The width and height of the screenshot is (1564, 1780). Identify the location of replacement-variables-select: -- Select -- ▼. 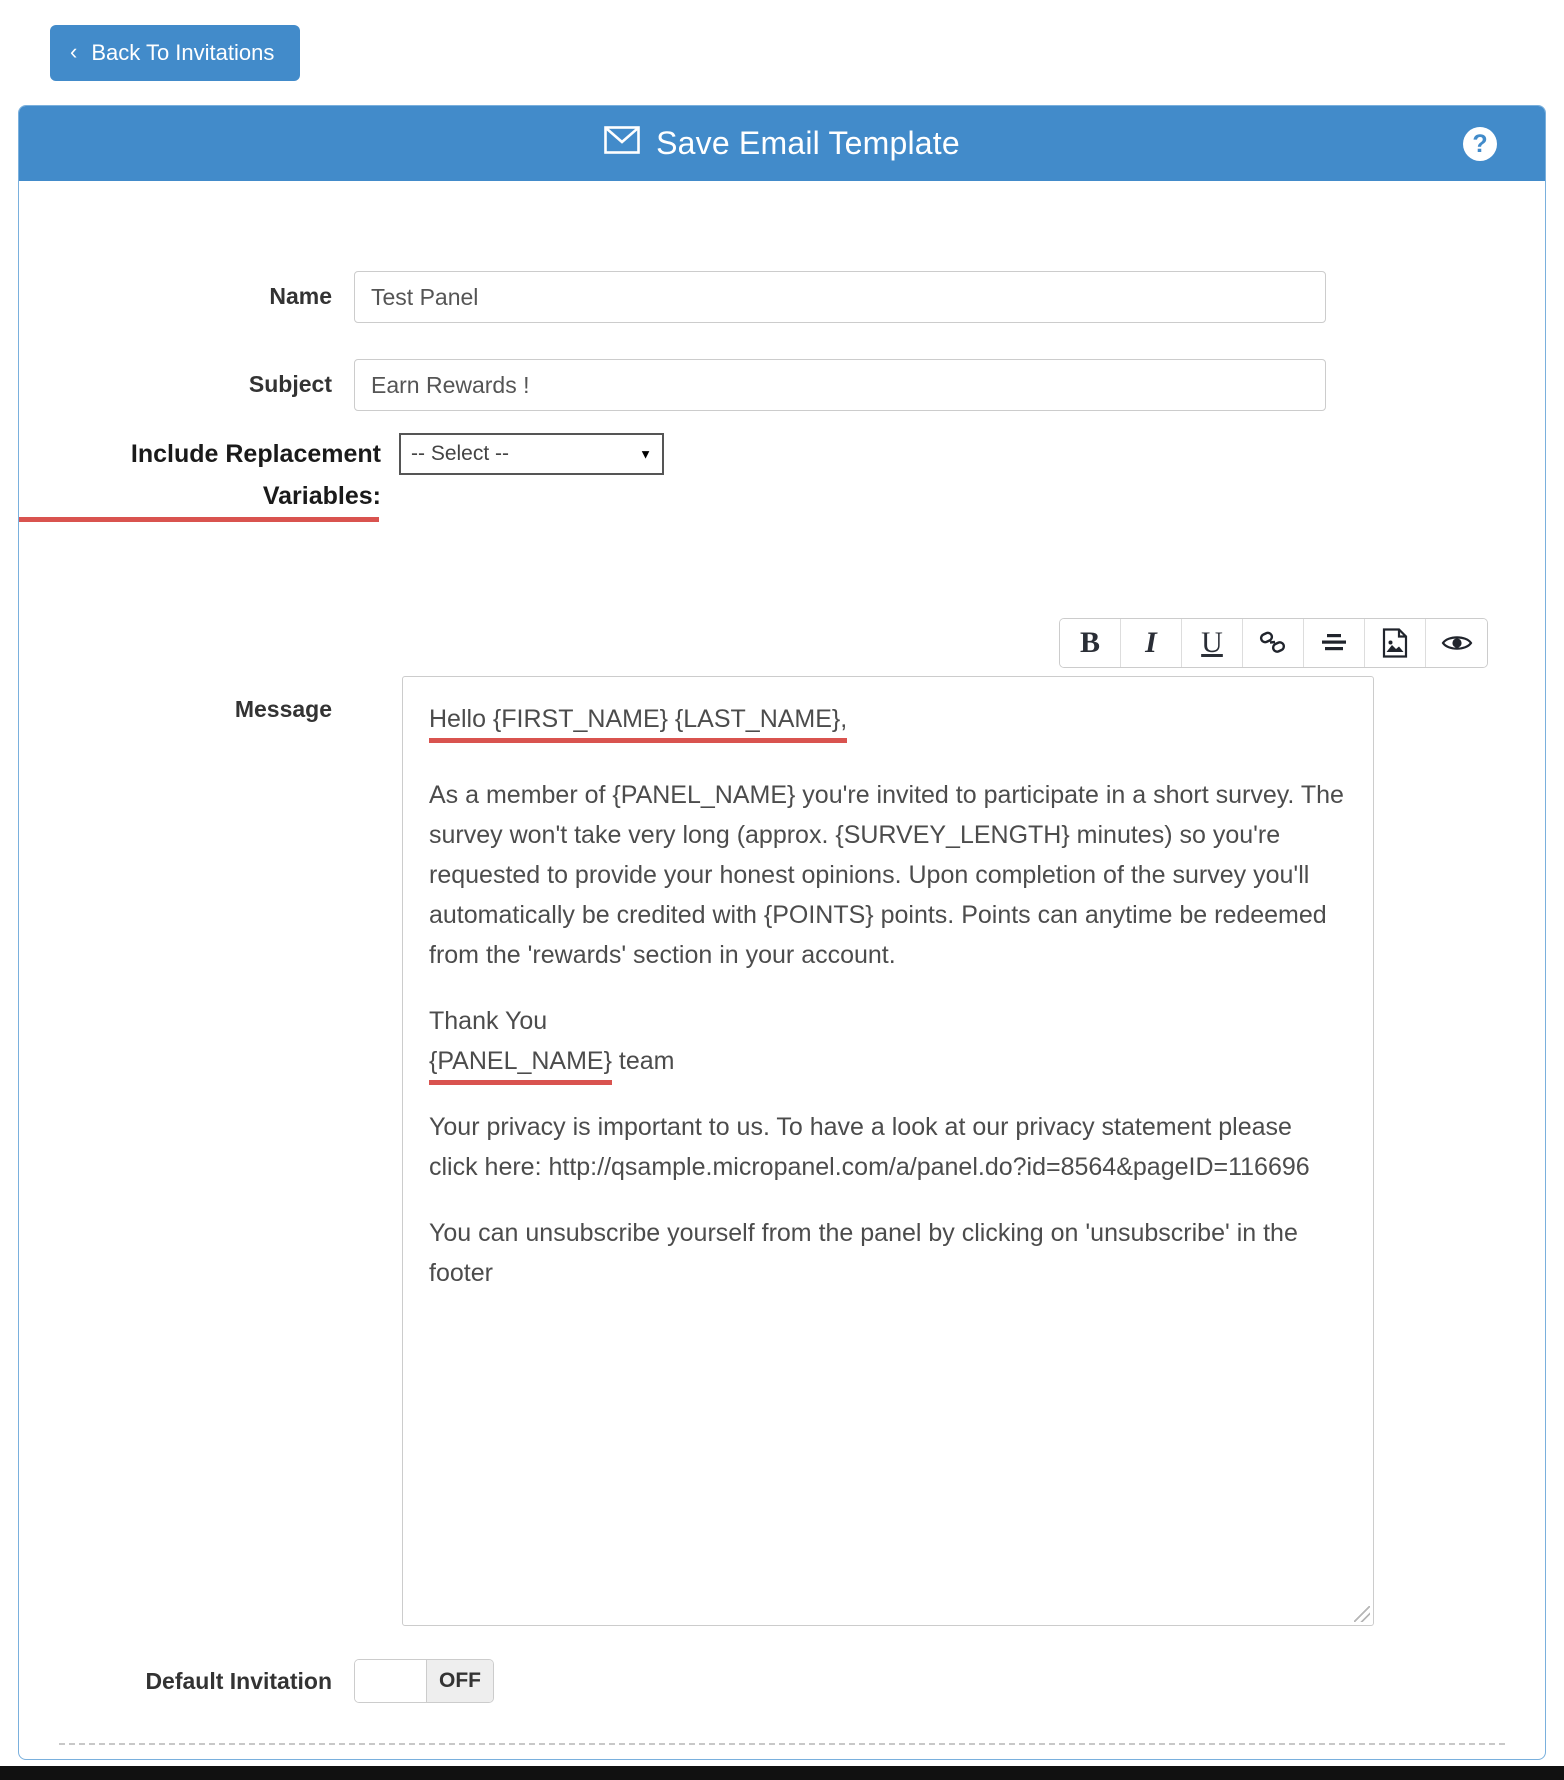
(531, 454).